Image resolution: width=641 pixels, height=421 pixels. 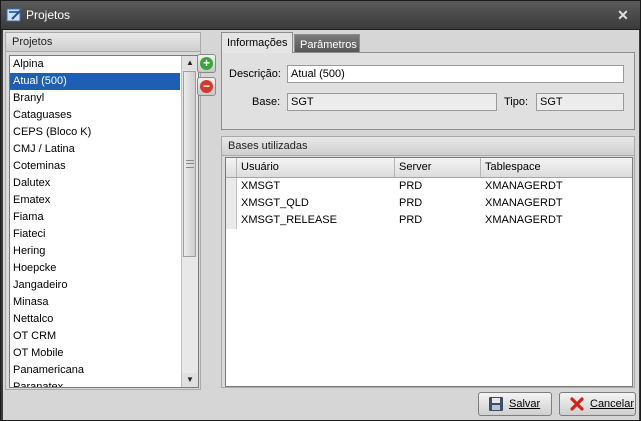 I want to click on add-circle-icon: +, so click(x=206, y=63).